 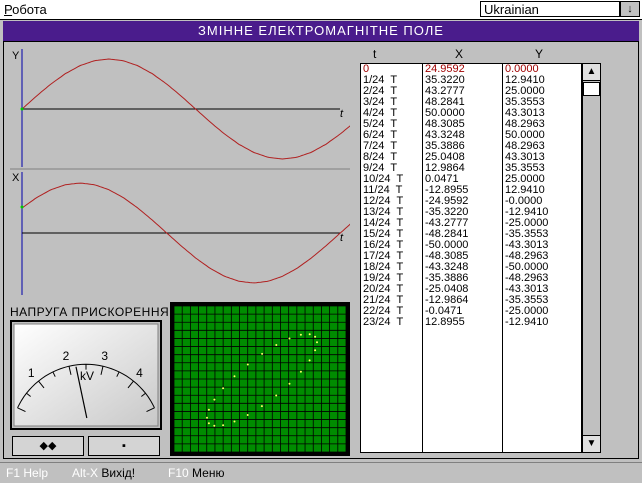 I want to click on gauge-tick-label: 2, so click(x=66, y=356).